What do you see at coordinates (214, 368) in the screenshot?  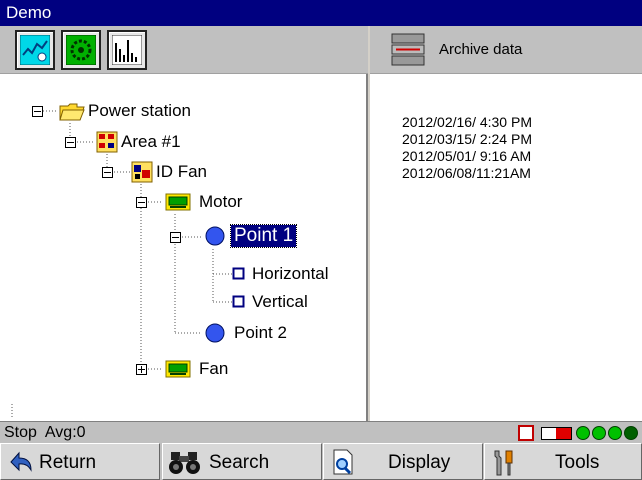 I see `tree-node-label: Fan` at bounding box center [214, 368].